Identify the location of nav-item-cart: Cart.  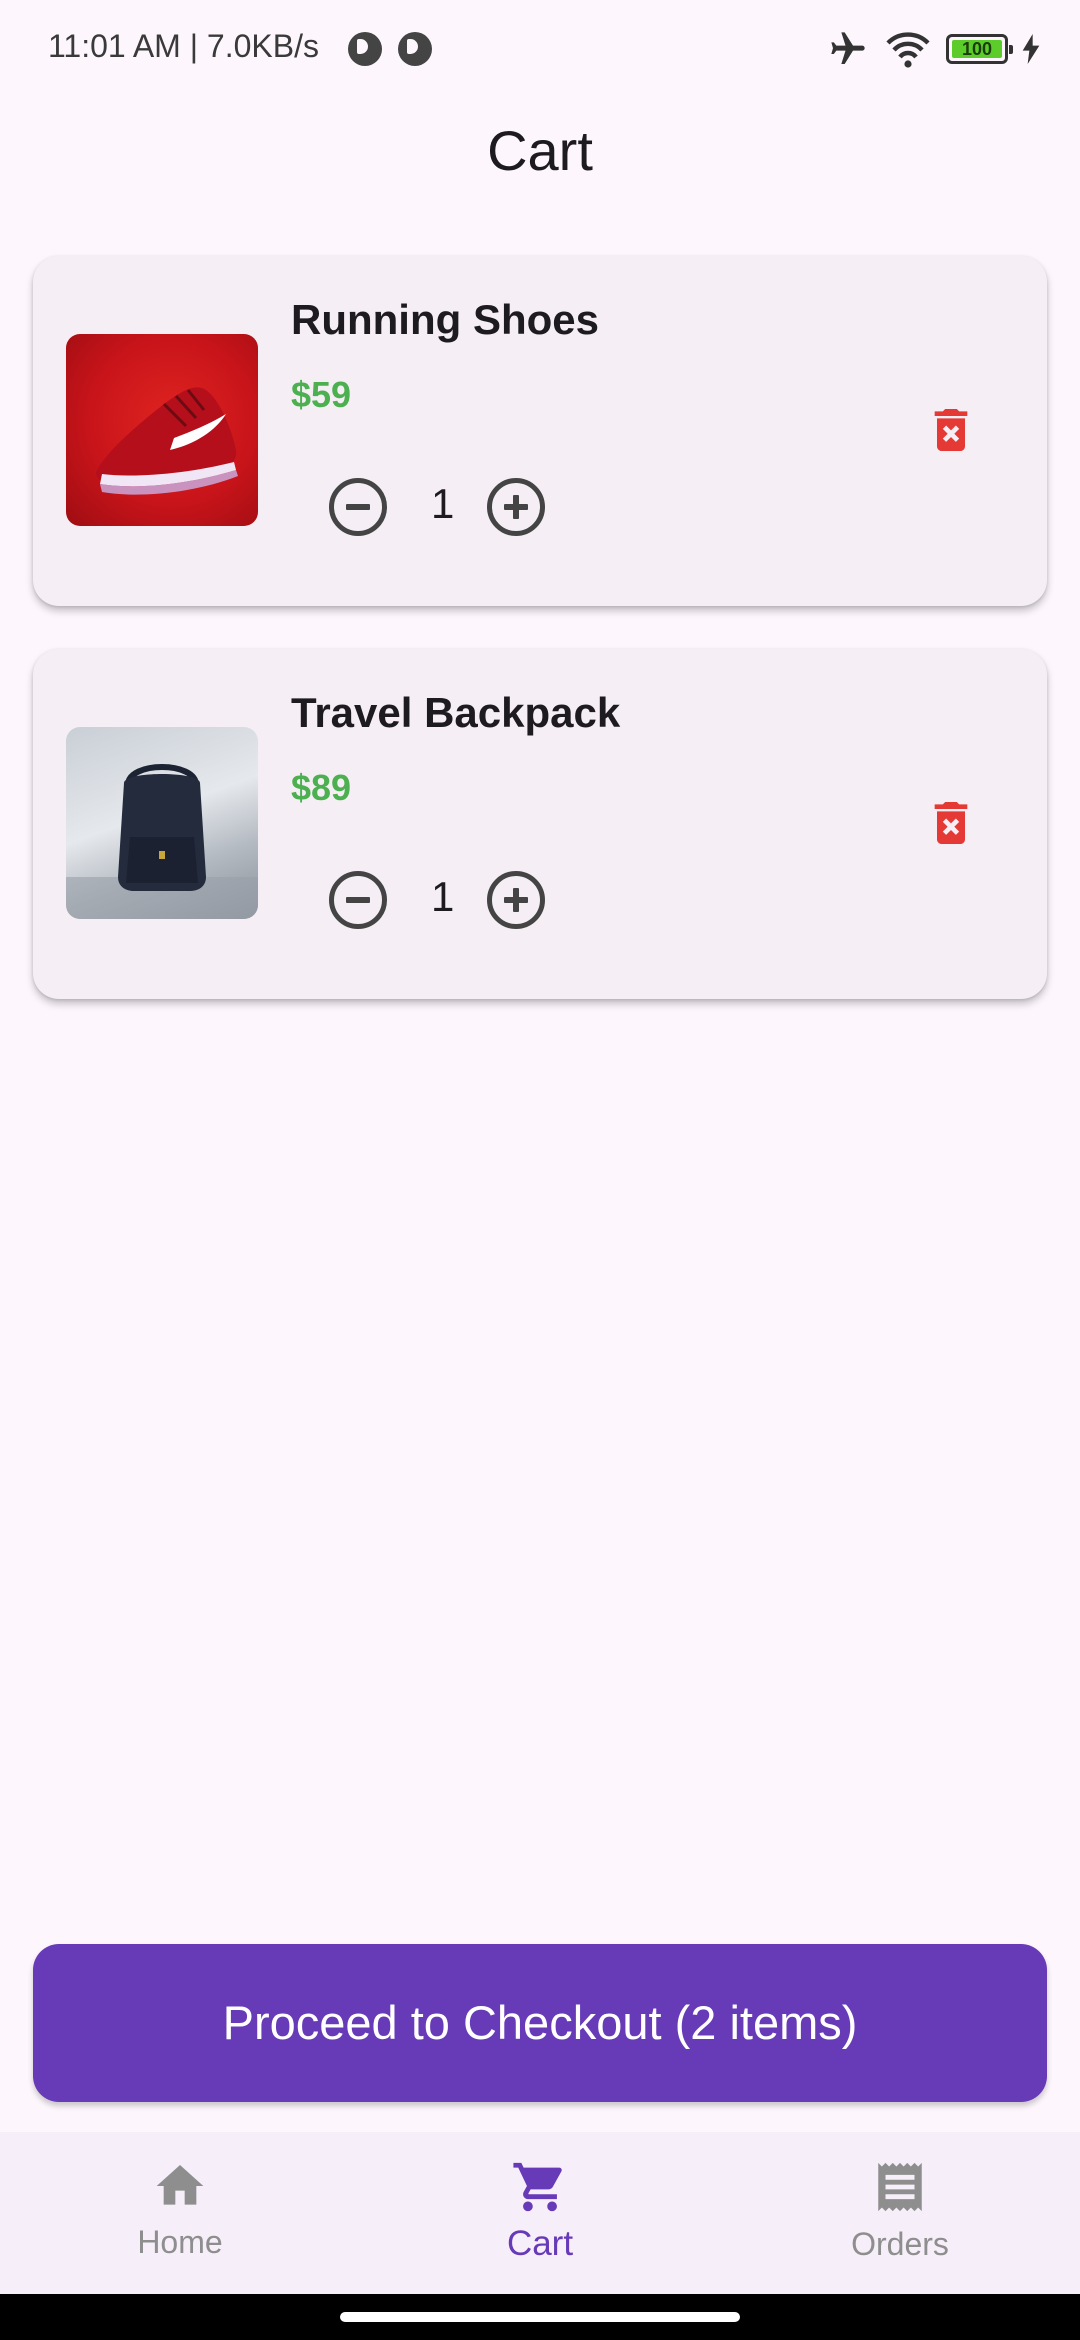
(540, 2211).